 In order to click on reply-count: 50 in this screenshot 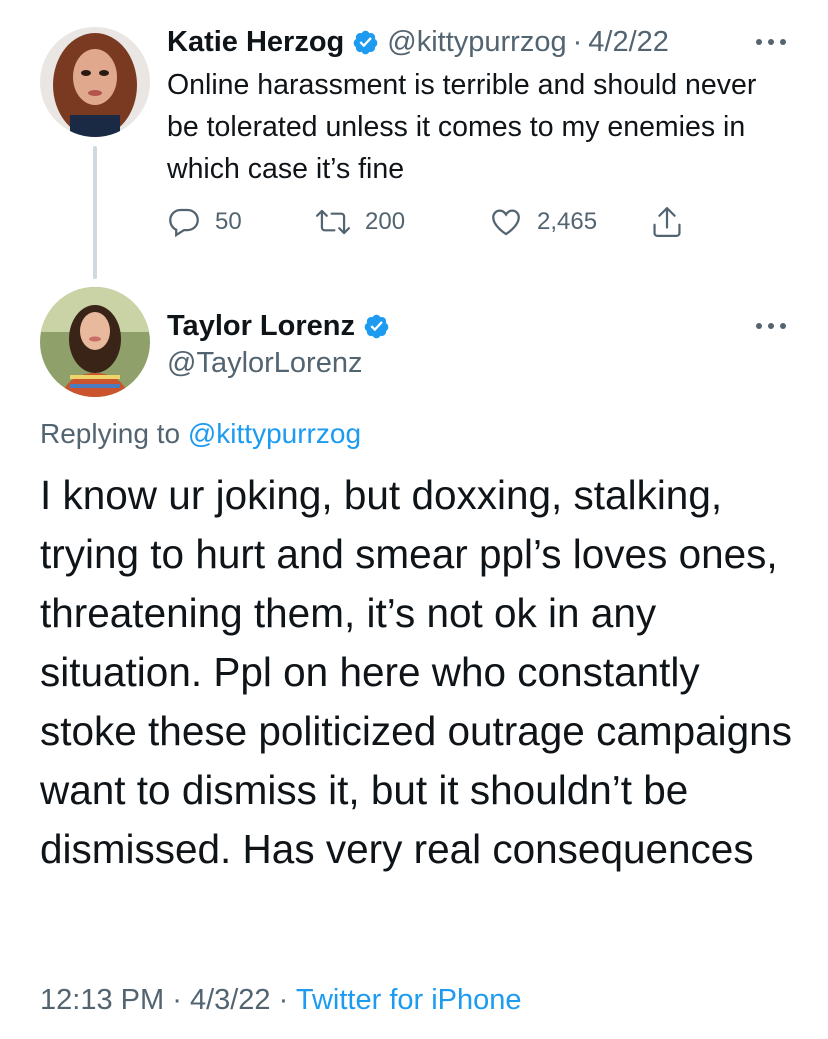, I will do `click(228, 221)`.